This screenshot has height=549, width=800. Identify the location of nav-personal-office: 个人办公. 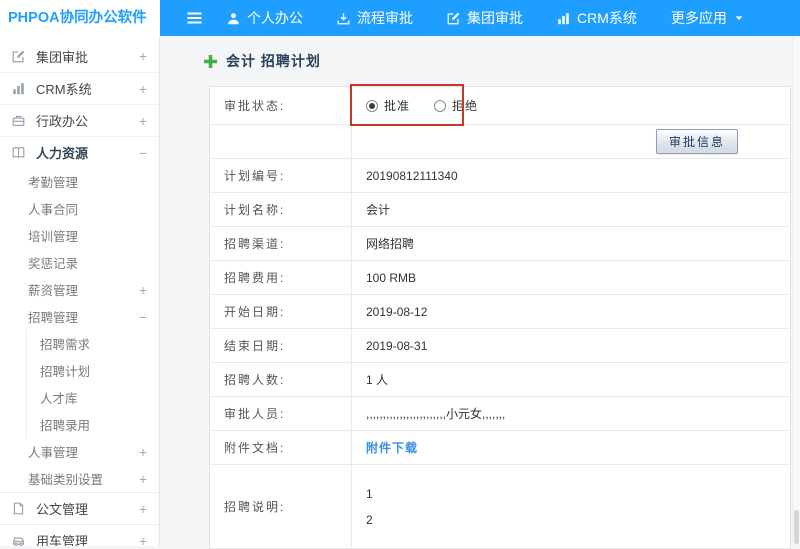
(265, 18).